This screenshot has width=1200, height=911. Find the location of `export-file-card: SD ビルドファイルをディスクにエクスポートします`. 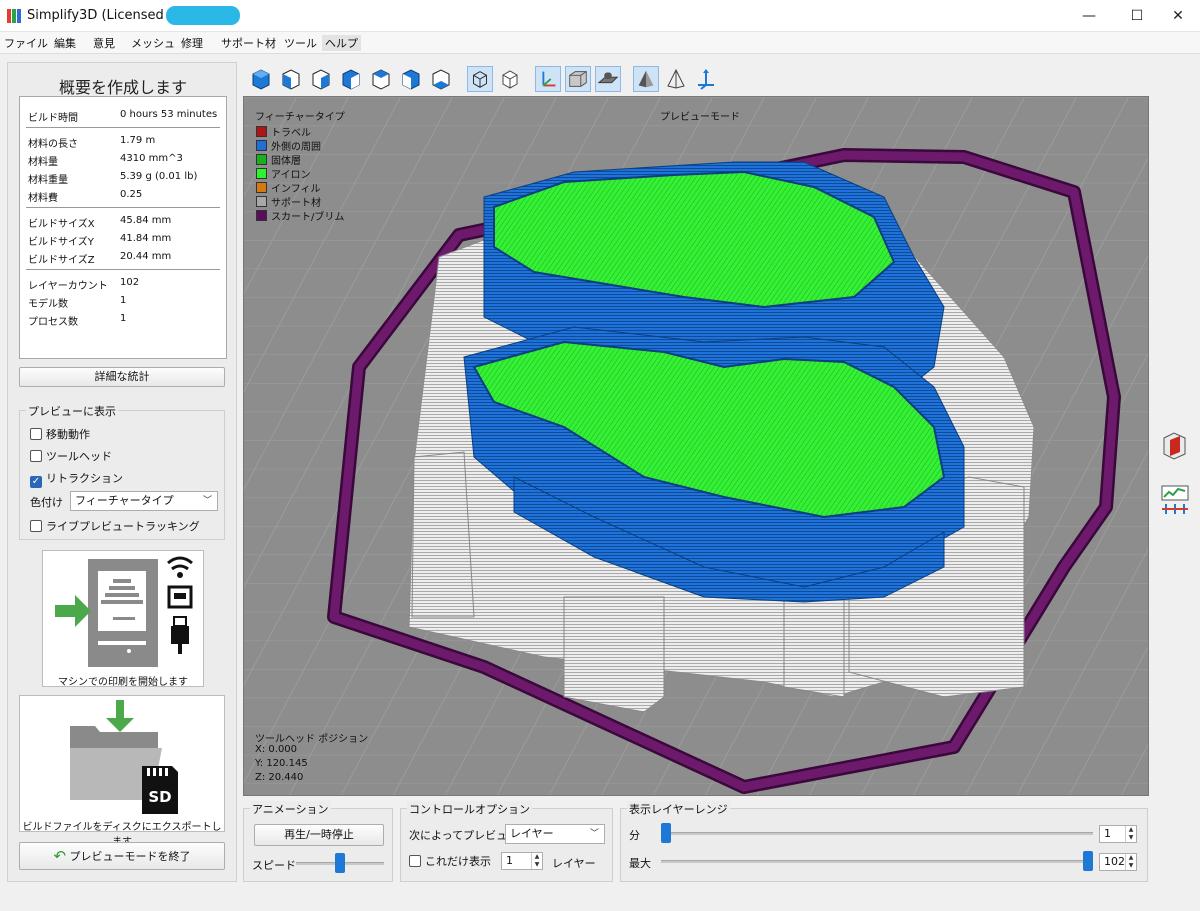

export-file-card: SD ビルドファイルをディスクにエクスポートします is located at coordinates (122, 771).